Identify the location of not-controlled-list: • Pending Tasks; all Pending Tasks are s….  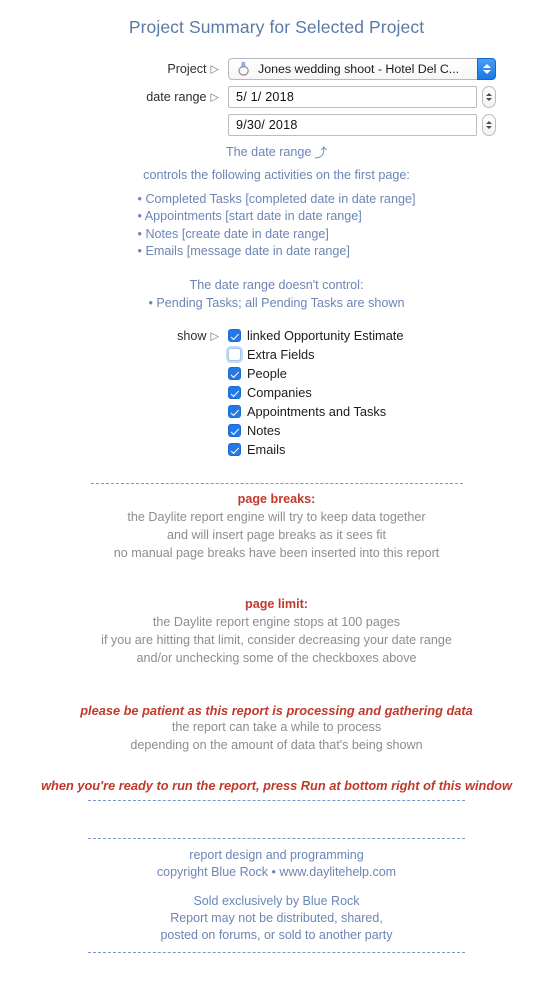
(276, 303).